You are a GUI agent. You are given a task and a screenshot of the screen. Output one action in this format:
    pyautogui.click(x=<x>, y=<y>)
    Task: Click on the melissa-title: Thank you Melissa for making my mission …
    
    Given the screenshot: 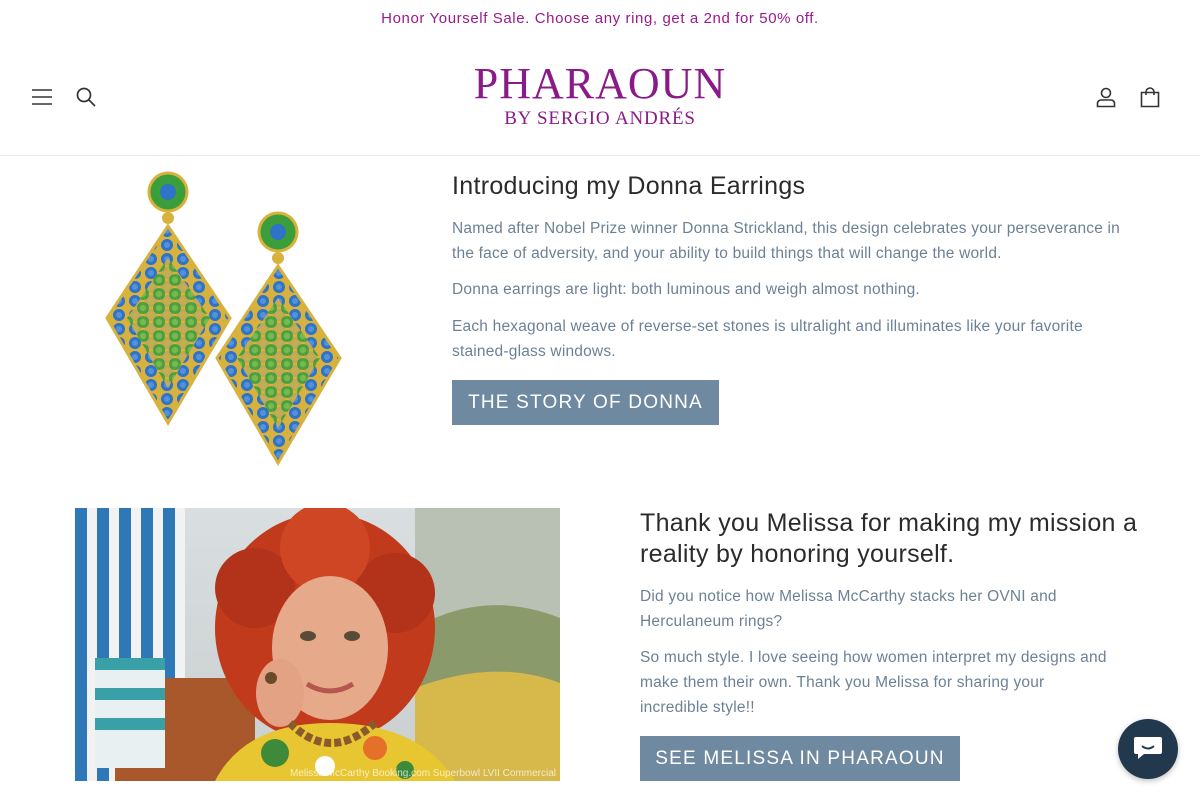 What is the action you would take?
    pyautogui.click(x=889, y=538)
    